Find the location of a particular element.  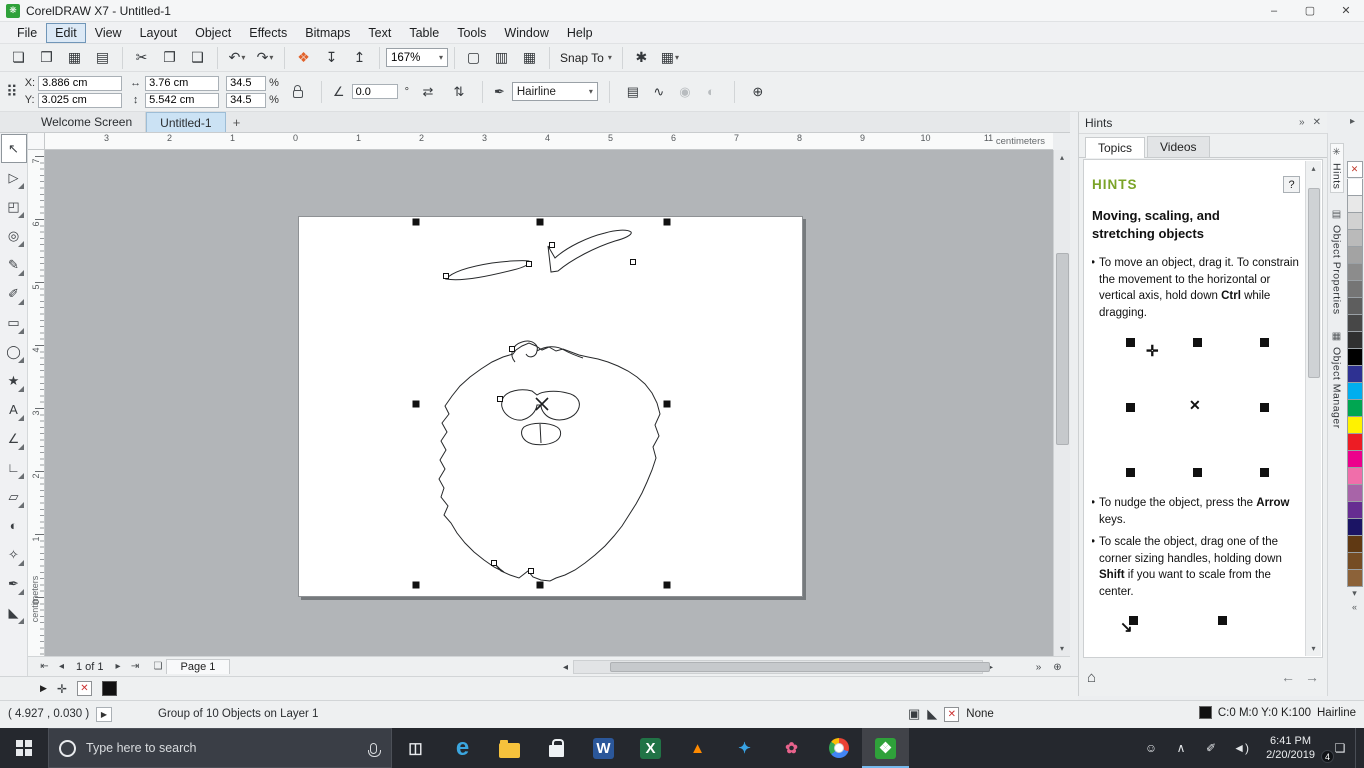

scroll-left-button: ◂ is located at coordinates (565, 667).